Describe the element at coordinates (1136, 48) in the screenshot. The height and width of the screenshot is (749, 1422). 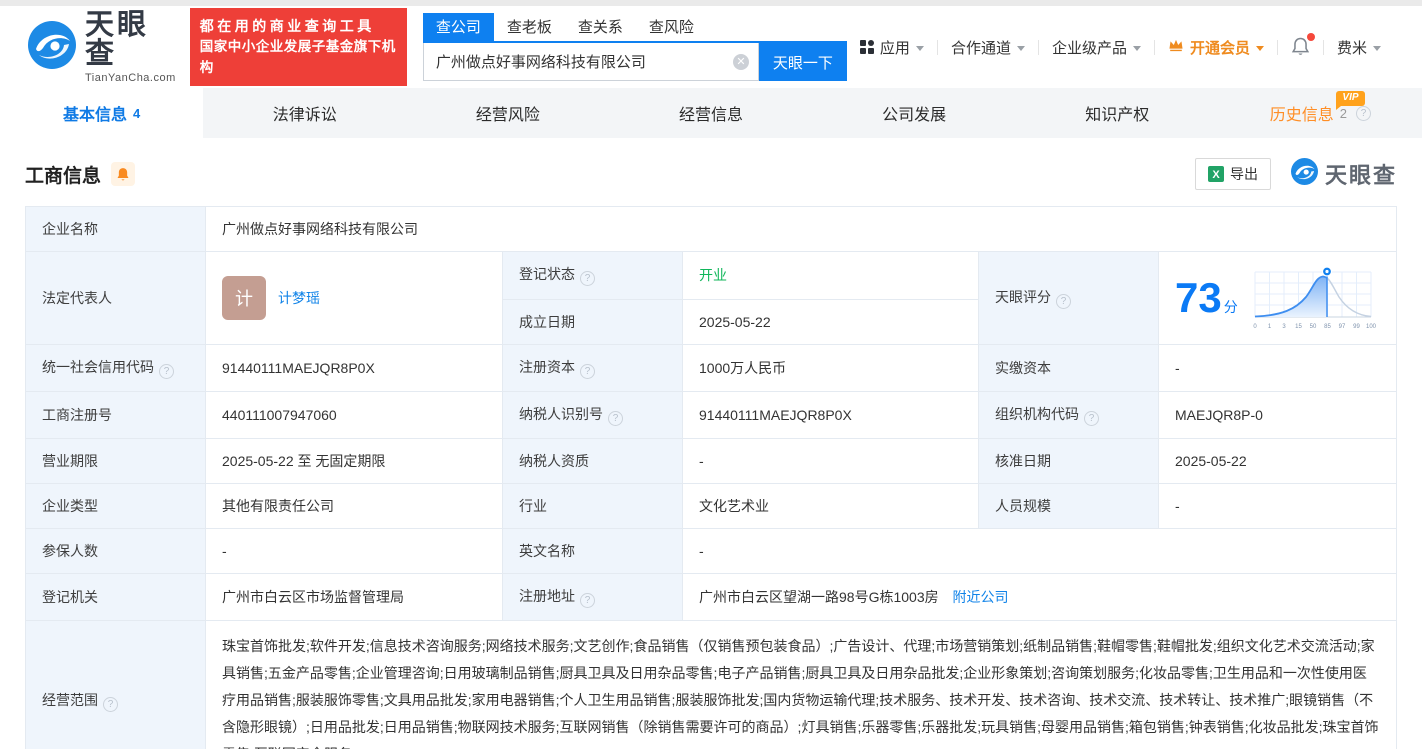
I see `chevron-down-icon` at that location.